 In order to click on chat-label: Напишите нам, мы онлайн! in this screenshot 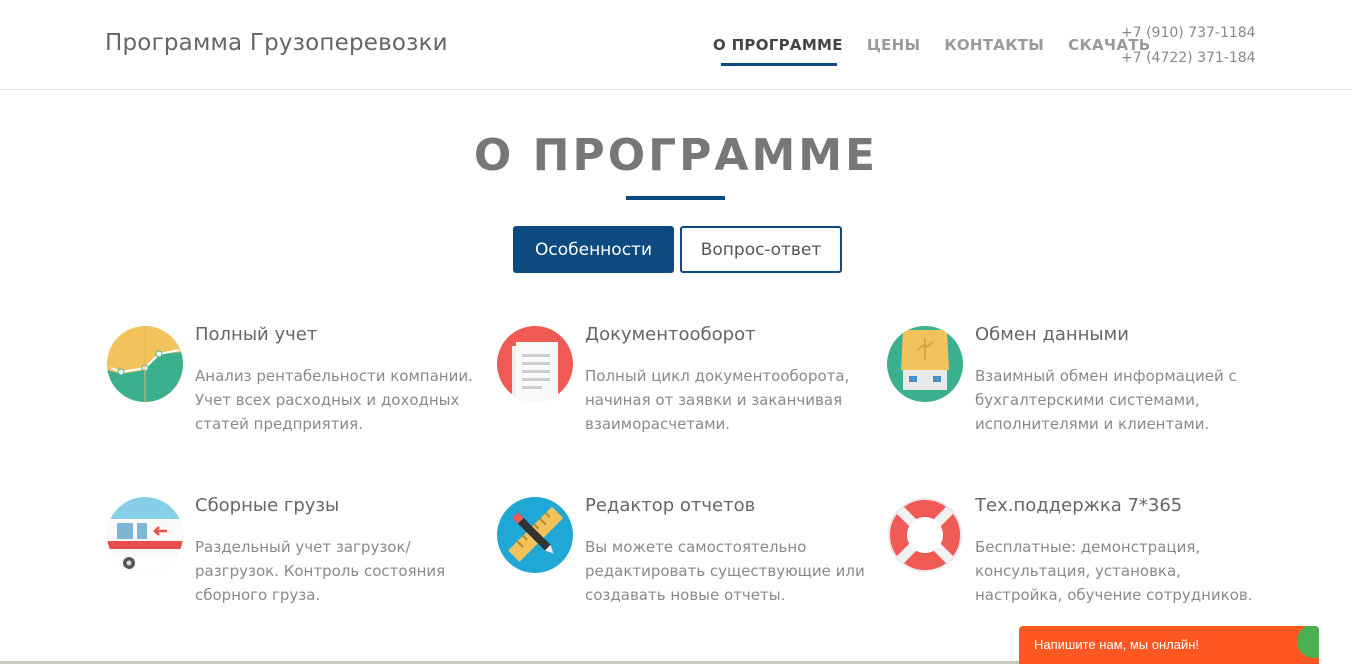, I will do `click(1117, 644)`.